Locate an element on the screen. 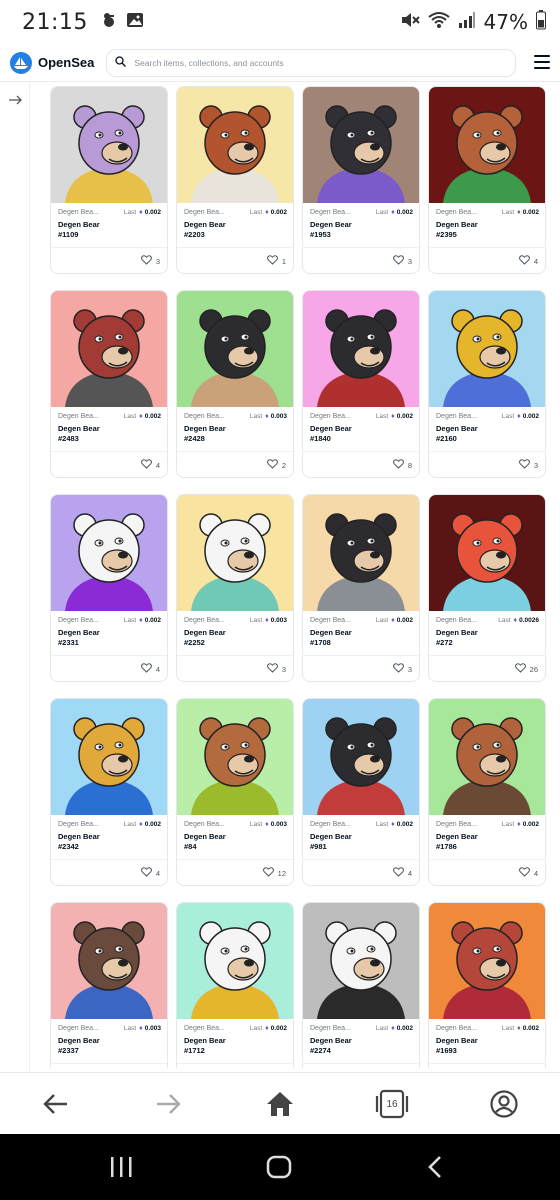 This screenshot has width=560, height=1200. nft-card: Degen Bea... Last ♦ 0.002 Degen Bear #2395 4 is located at coordinates (487, 180).